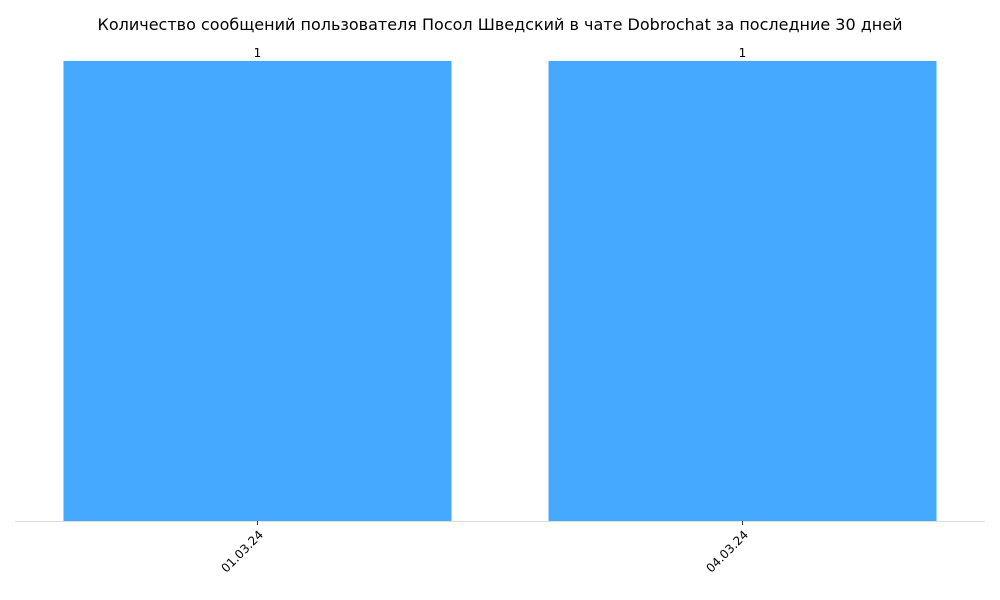 Image resolution: width=1000 pixels, height=600 pixels. I want to click on data-label-01.03.24: 1, so click(258, 53).